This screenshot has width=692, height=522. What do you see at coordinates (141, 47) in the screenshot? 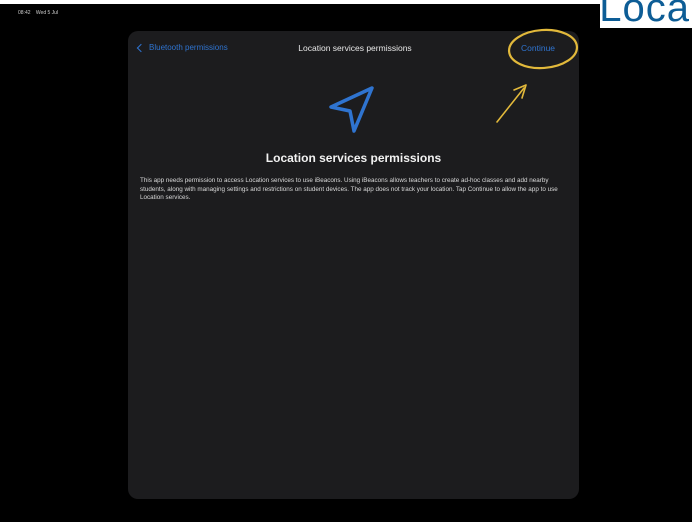
I see `chevron-left-icon` at bounding box center [141, 47].